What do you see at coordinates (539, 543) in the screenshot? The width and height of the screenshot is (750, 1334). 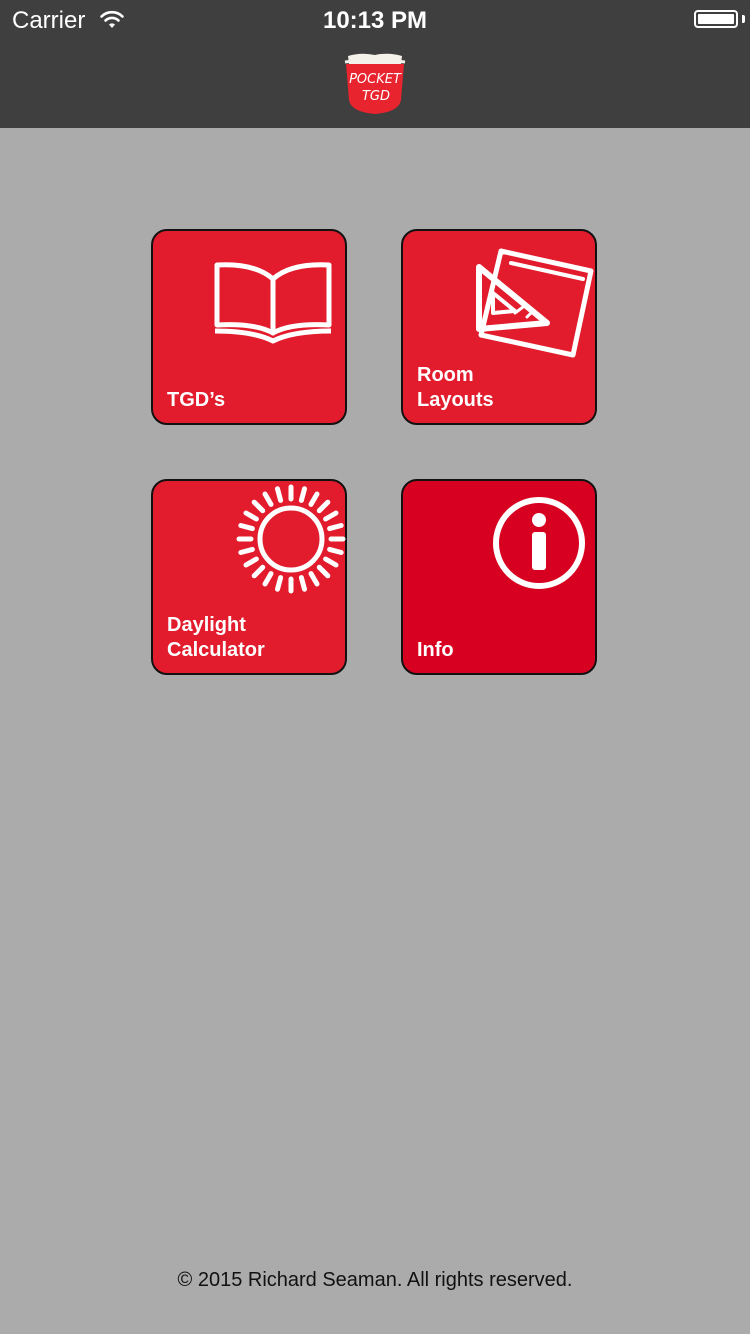 I see `info-icon` at bounding box center [539, 543].